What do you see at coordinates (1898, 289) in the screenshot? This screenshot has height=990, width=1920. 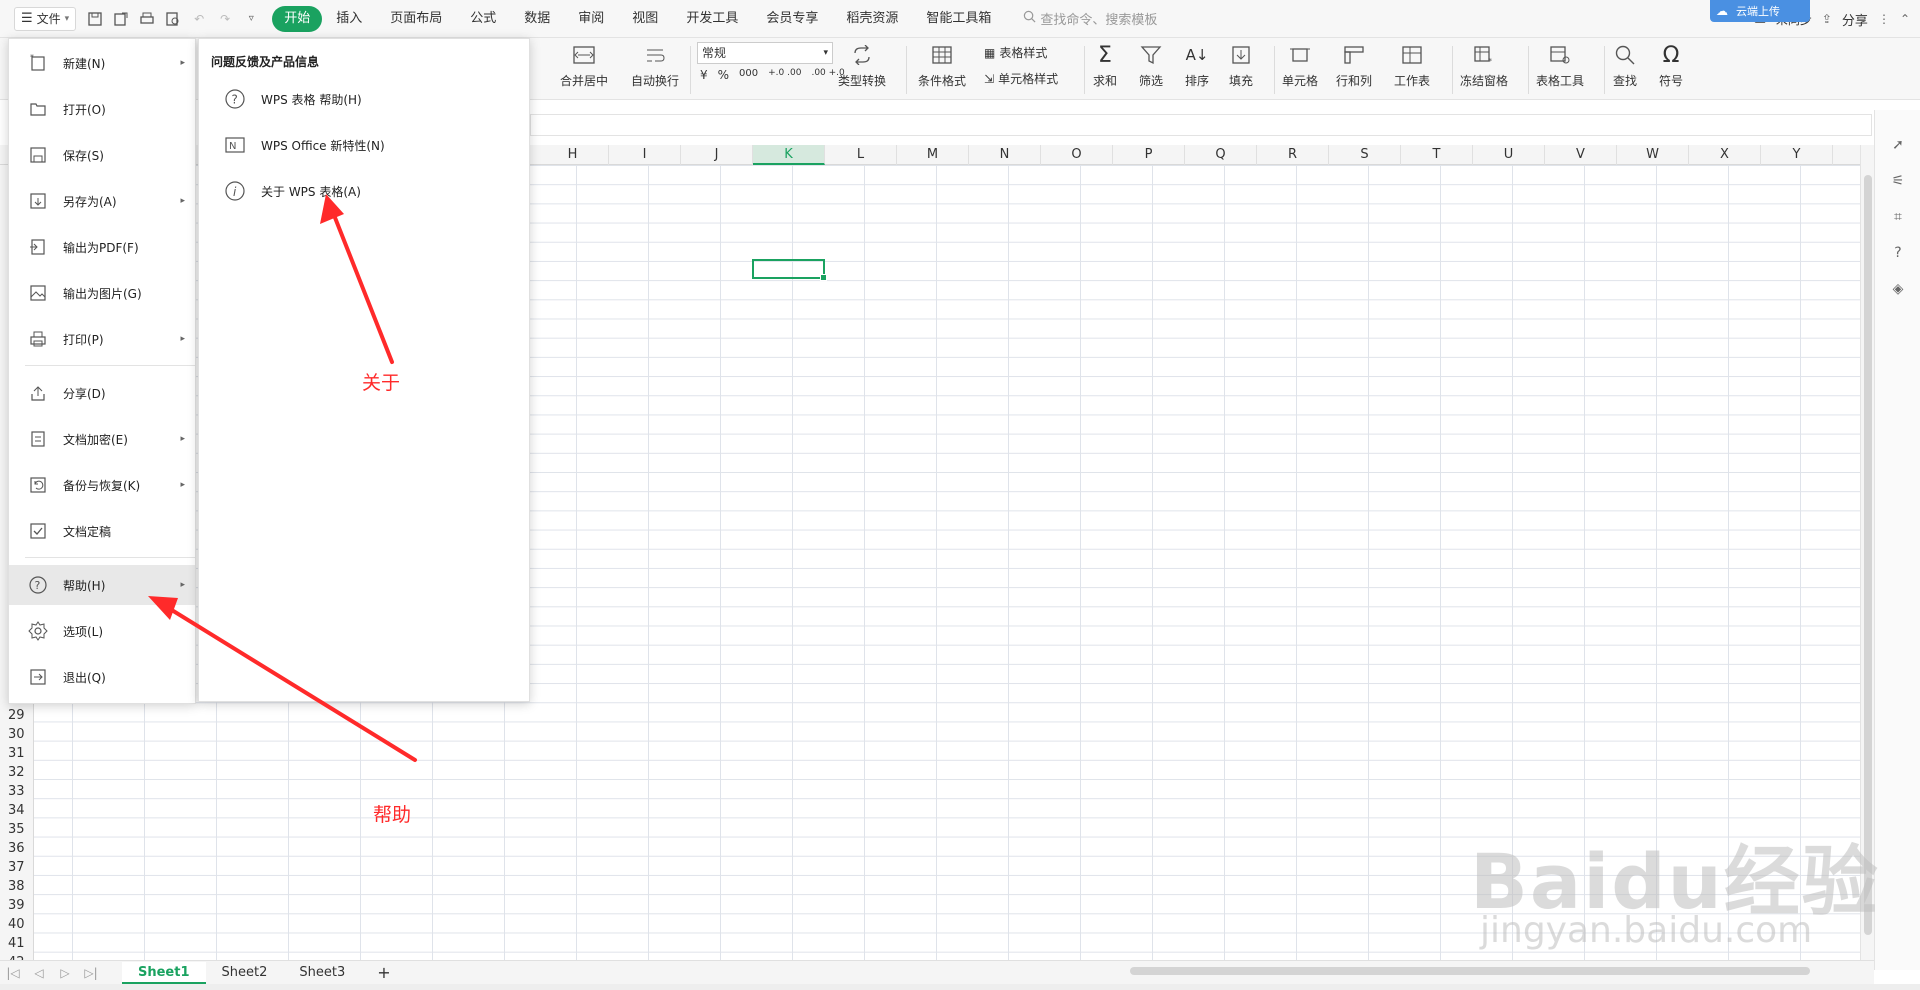 I see `compass-icon: ◈` at bounding box center [1898, 289].